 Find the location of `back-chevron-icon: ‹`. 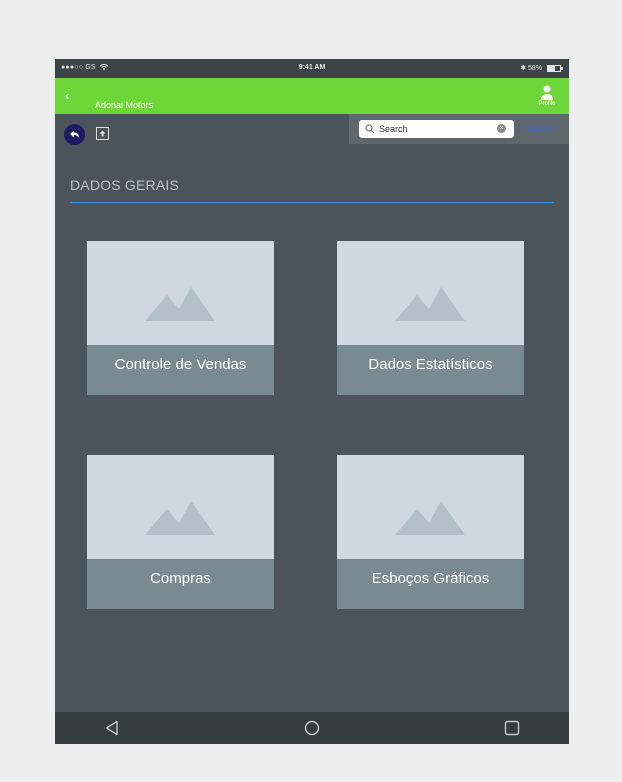

back-chevron-icon: ‹ is located at coordinates (67, 95).